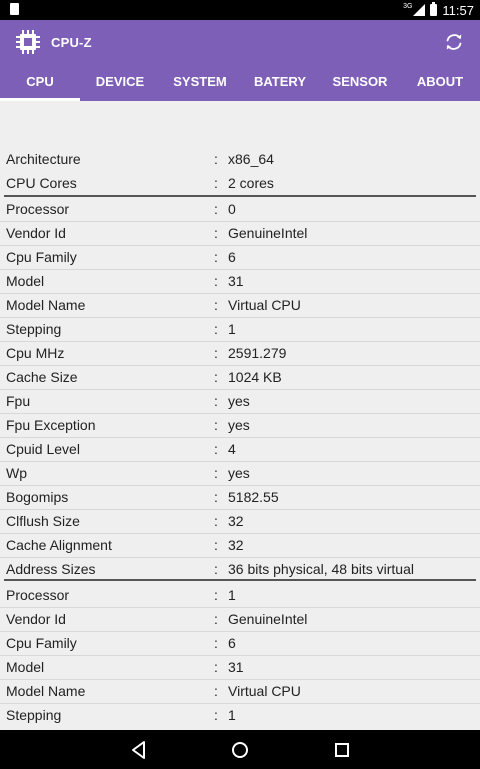 The width and height of the screenshot is (480, 769). Describe the element at coordinates (41, 183) in the screenshot. I see `info-key: CPU Cores` at that location.